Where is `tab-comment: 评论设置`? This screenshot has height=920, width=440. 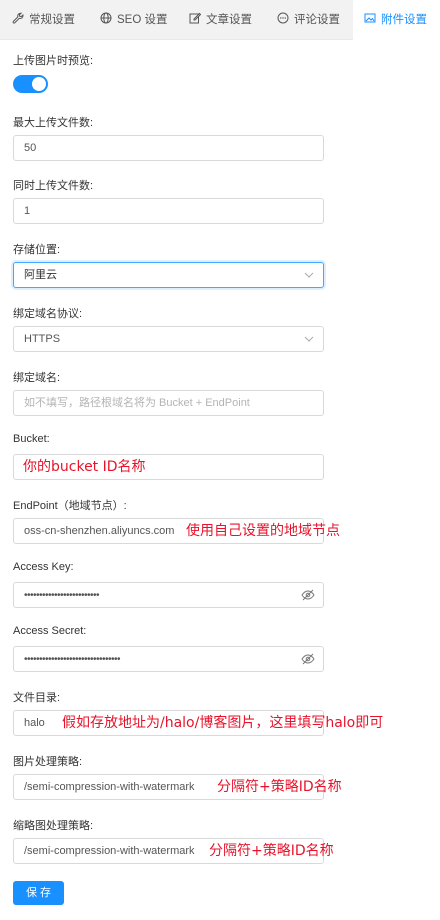 tab-comment: 评论设置 is located at coordinates (308, 20).